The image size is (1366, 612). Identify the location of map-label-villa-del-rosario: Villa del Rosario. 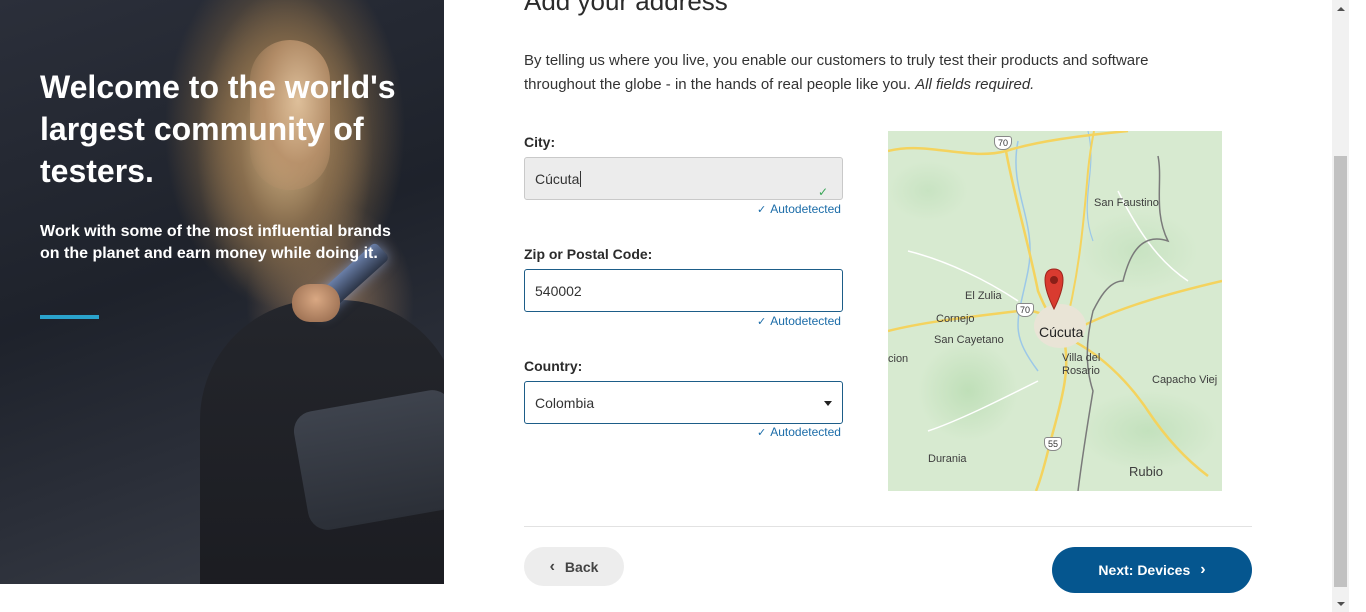
(1081, 364).